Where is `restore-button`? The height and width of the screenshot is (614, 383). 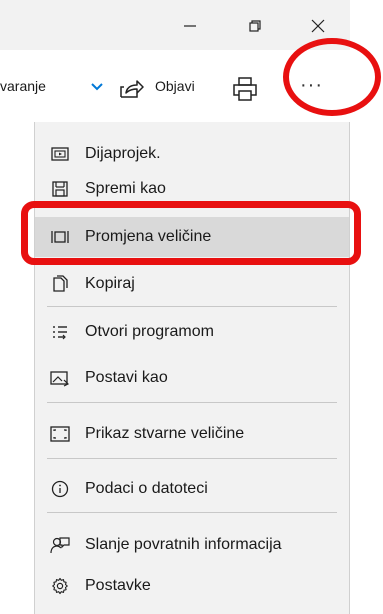 restore-button is located at coordinates (255, 26).